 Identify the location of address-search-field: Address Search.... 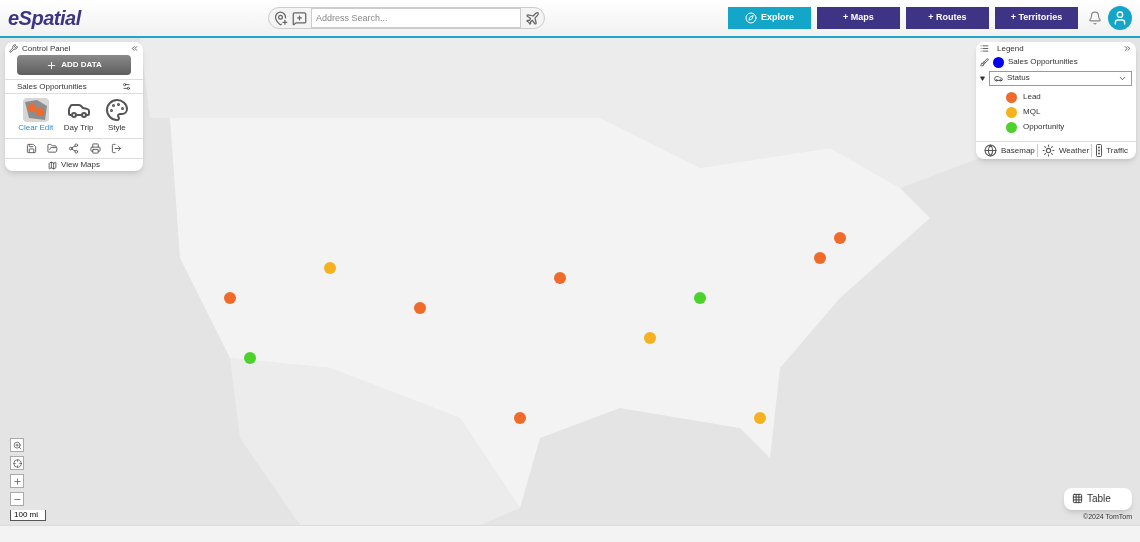
(416, 18).